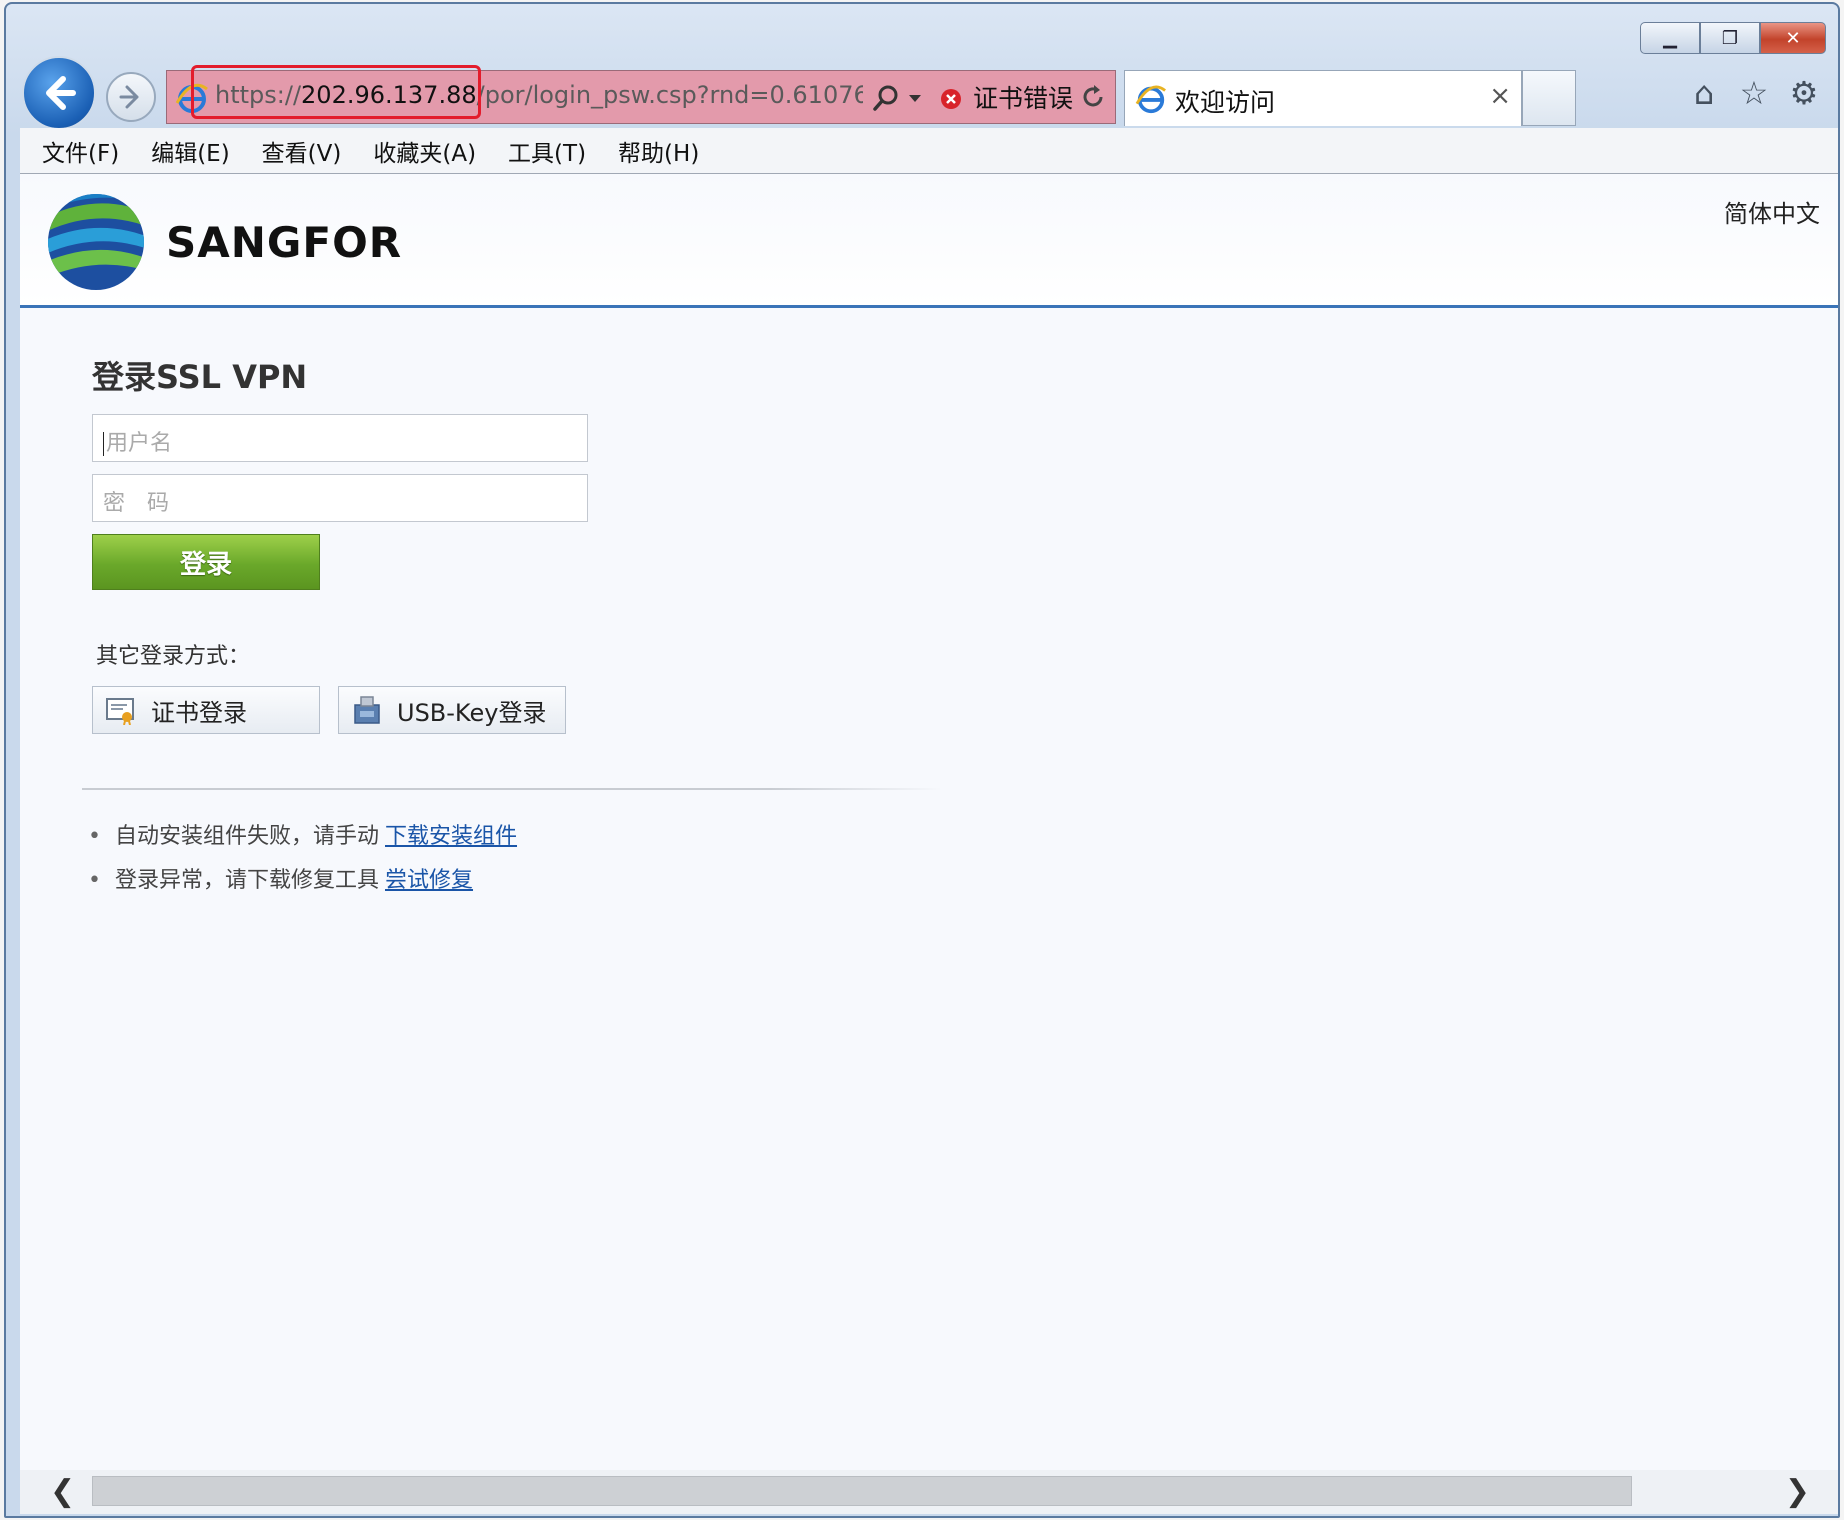 This screenshot has width=1844, height=1520. I want to click on home-icon: ⌂, so click(1704, 93).